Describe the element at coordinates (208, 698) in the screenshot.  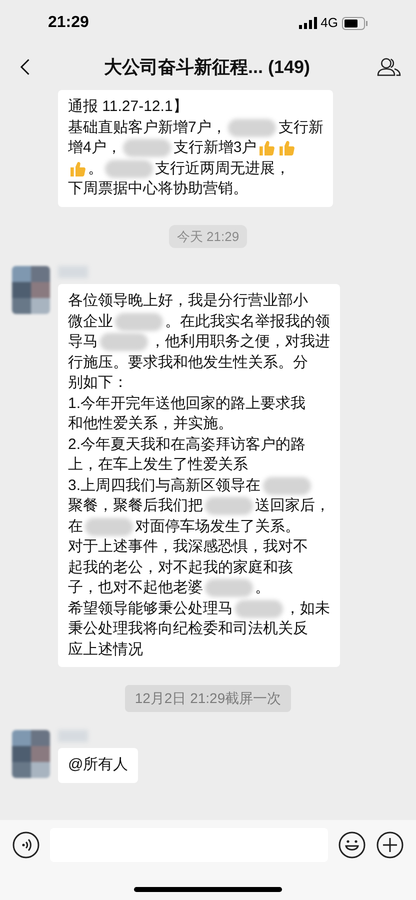
I see `screenshot-notice: 12月2日 21:29截屏一次` at that location.